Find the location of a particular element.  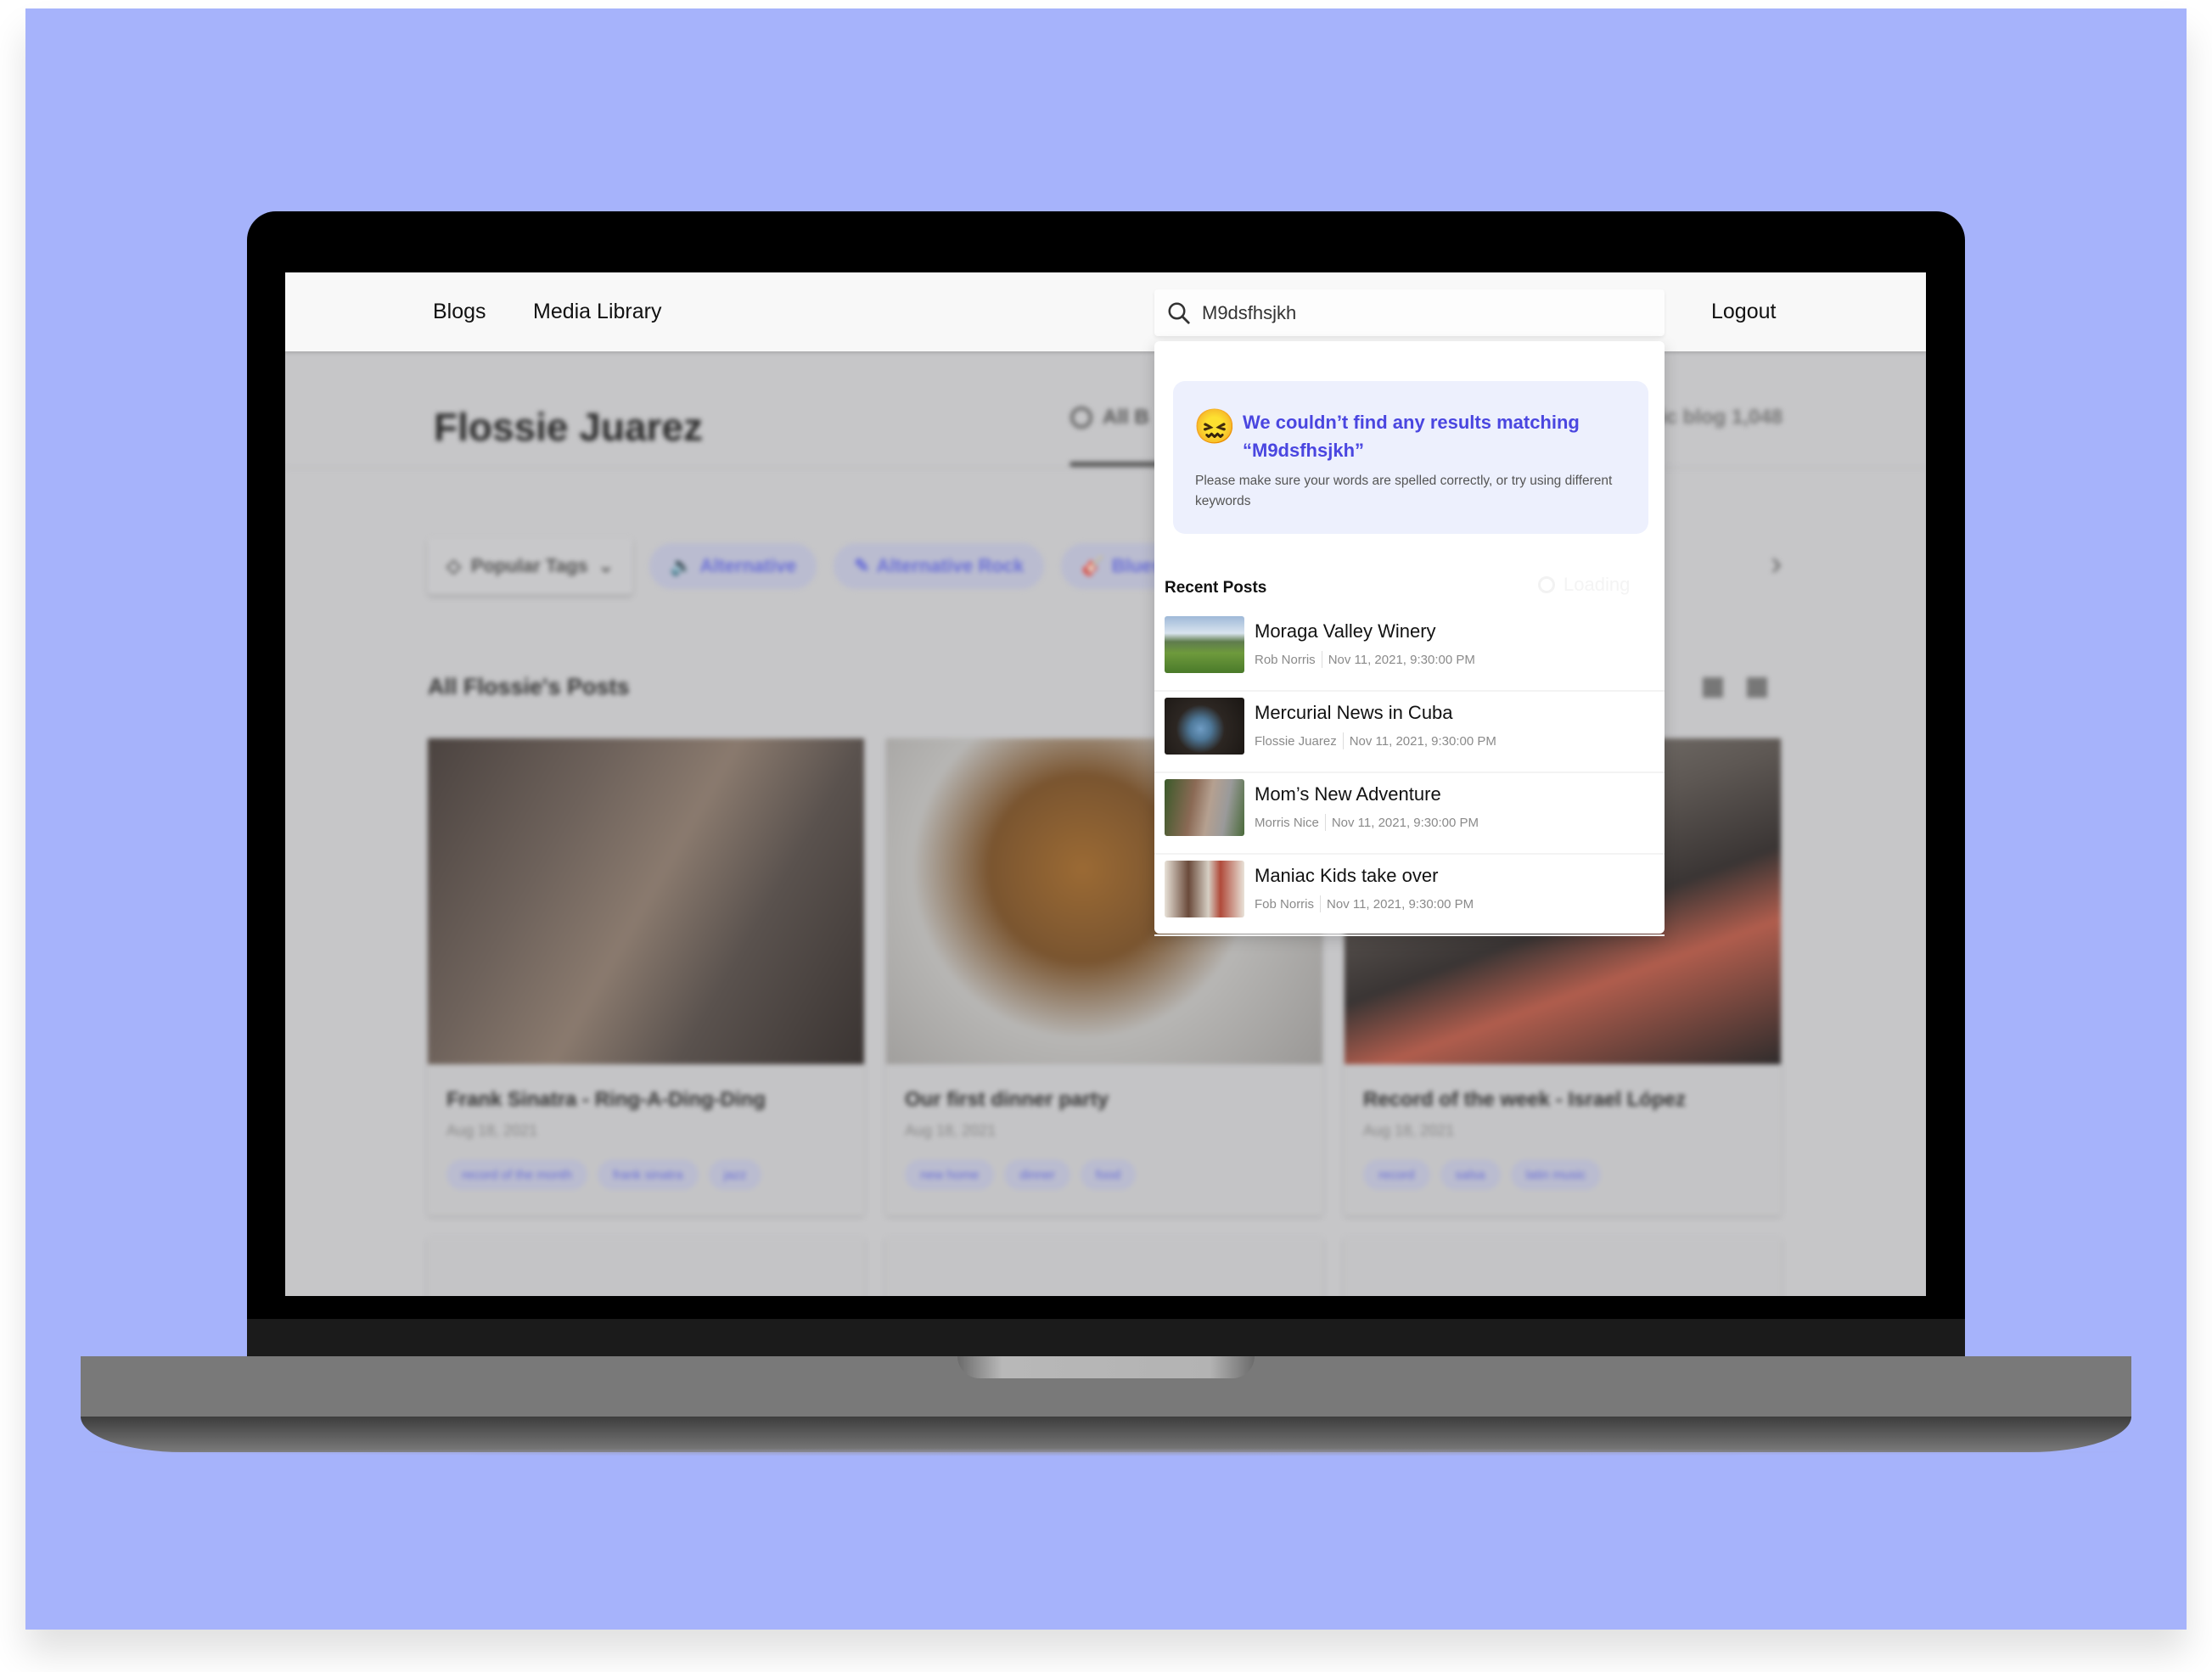

recent-post-author: Morris Nice is located at coordinates (1287, 822).